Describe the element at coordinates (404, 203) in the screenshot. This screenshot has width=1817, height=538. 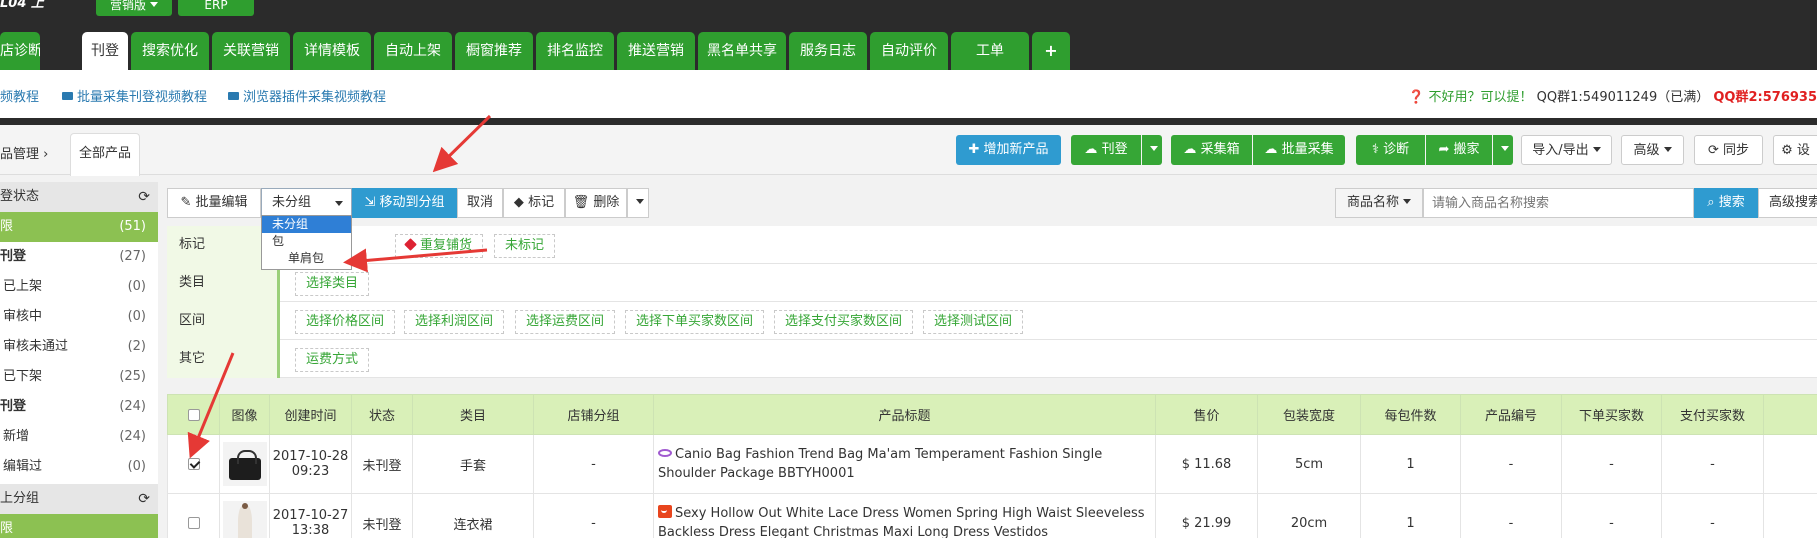
I see `move-to-group-button: ⇲ 移动到分组` at that location.